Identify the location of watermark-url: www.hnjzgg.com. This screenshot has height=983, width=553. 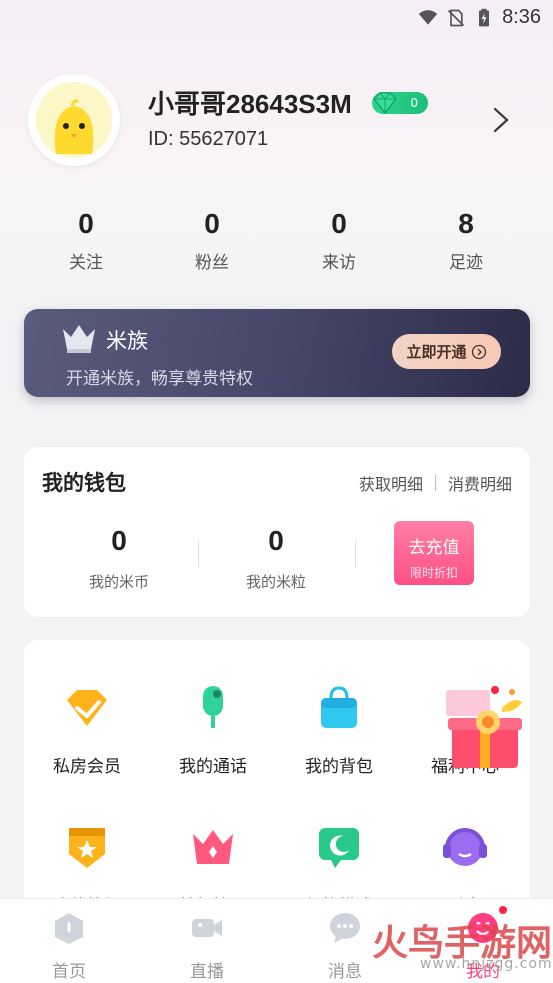
(486, 964).